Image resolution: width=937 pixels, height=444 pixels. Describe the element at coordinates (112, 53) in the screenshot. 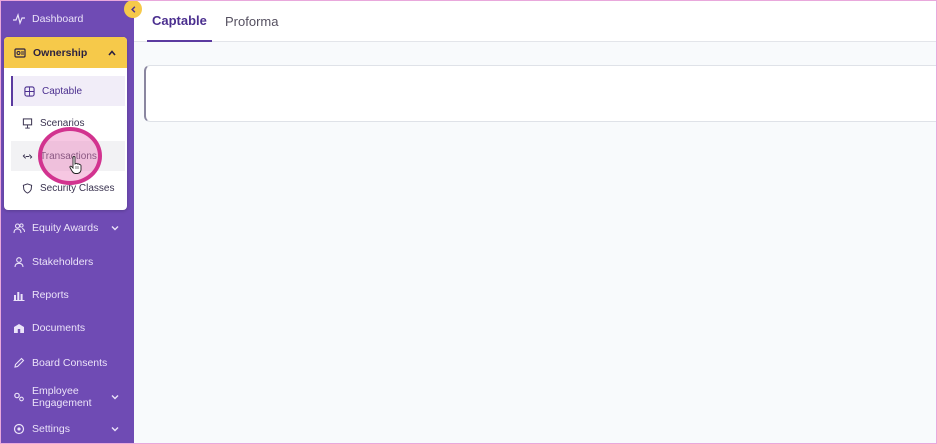

I see `chevron-up-icon` at that location.